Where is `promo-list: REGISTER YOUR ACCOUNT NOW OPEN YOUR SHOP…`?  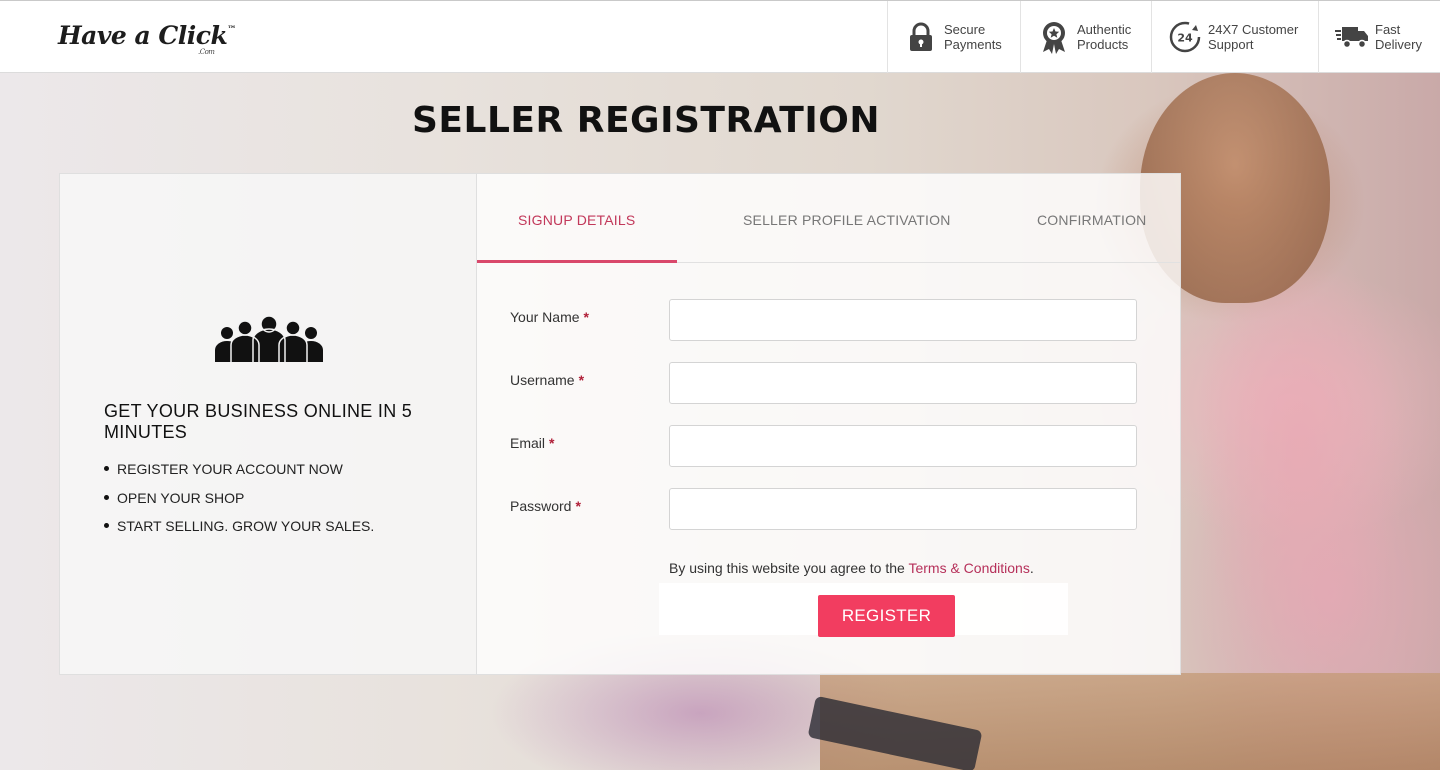 promo-list: REGISTER YOUR ACCOUNT NOW OPEN YOUR SHOP… is located at coordinates (239, 505).